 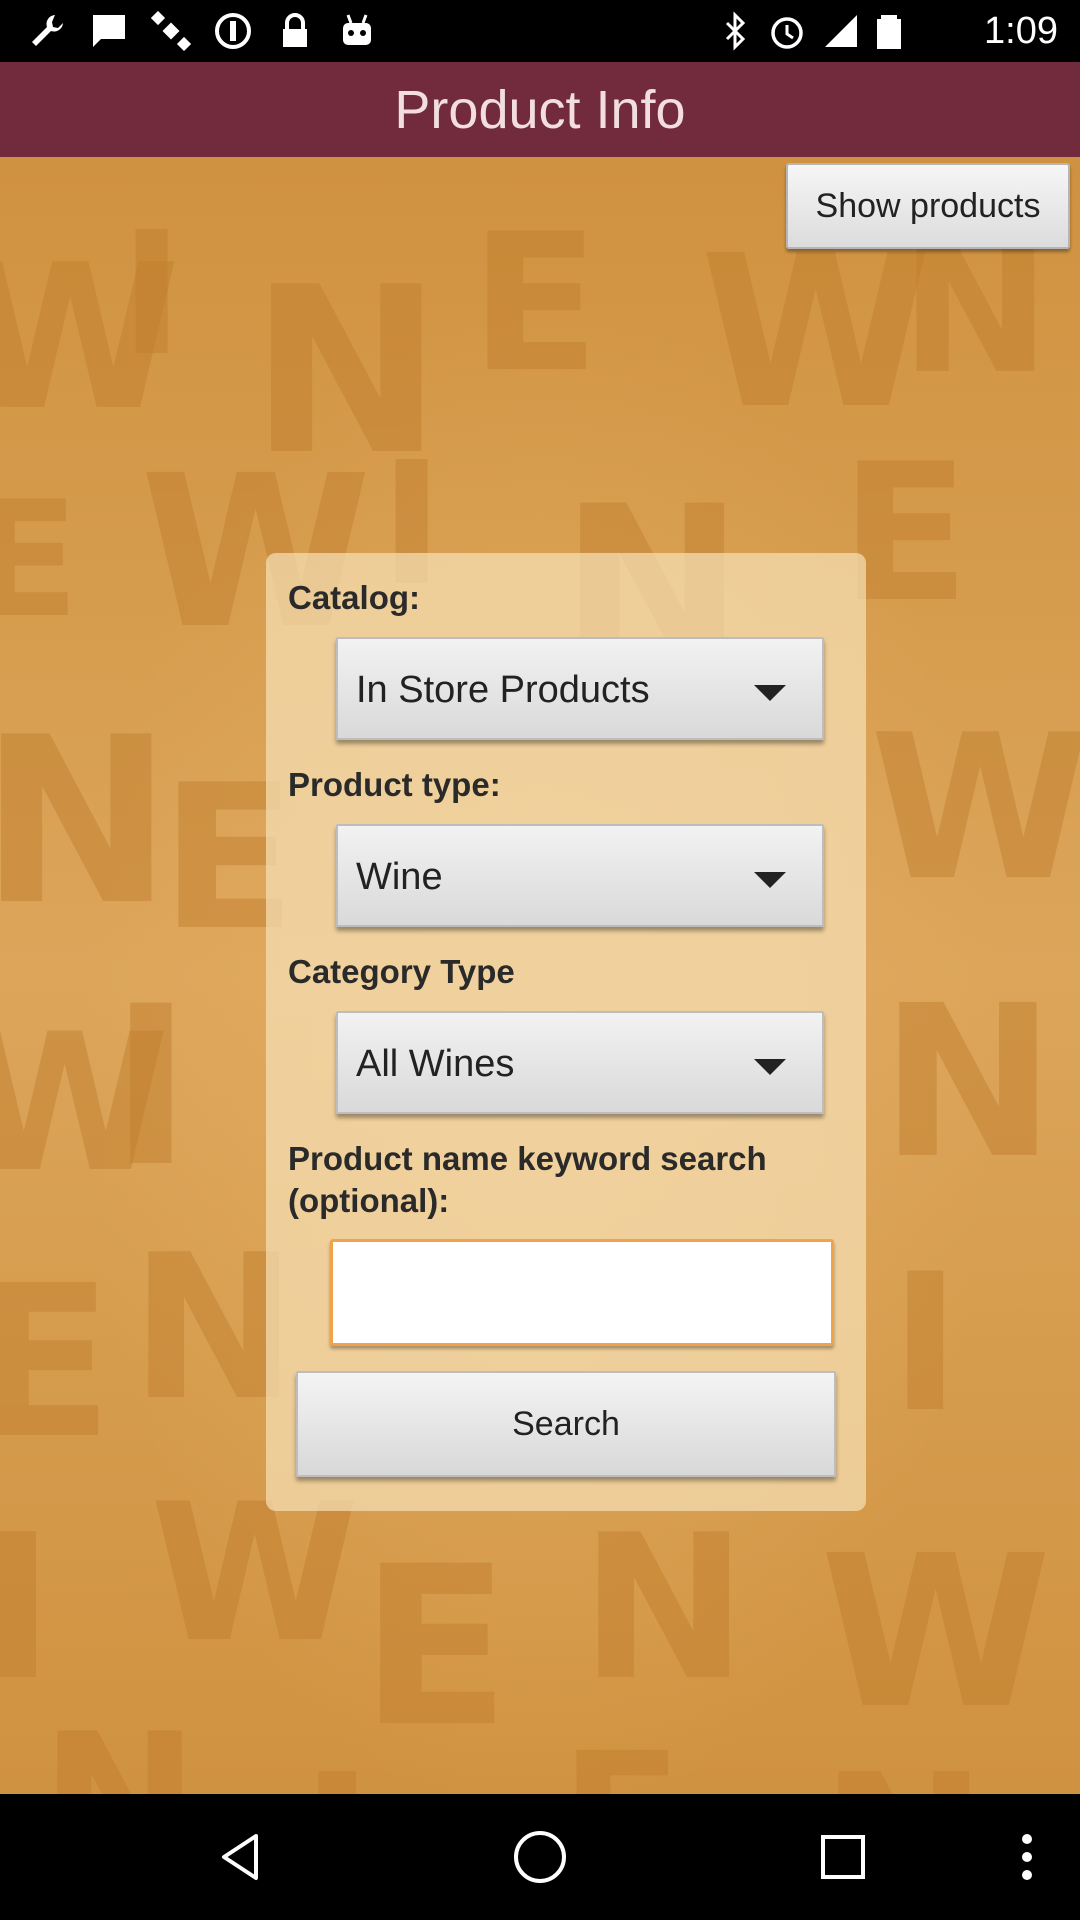 I want to click on info-circle-icon, so click(x=233, y=31).